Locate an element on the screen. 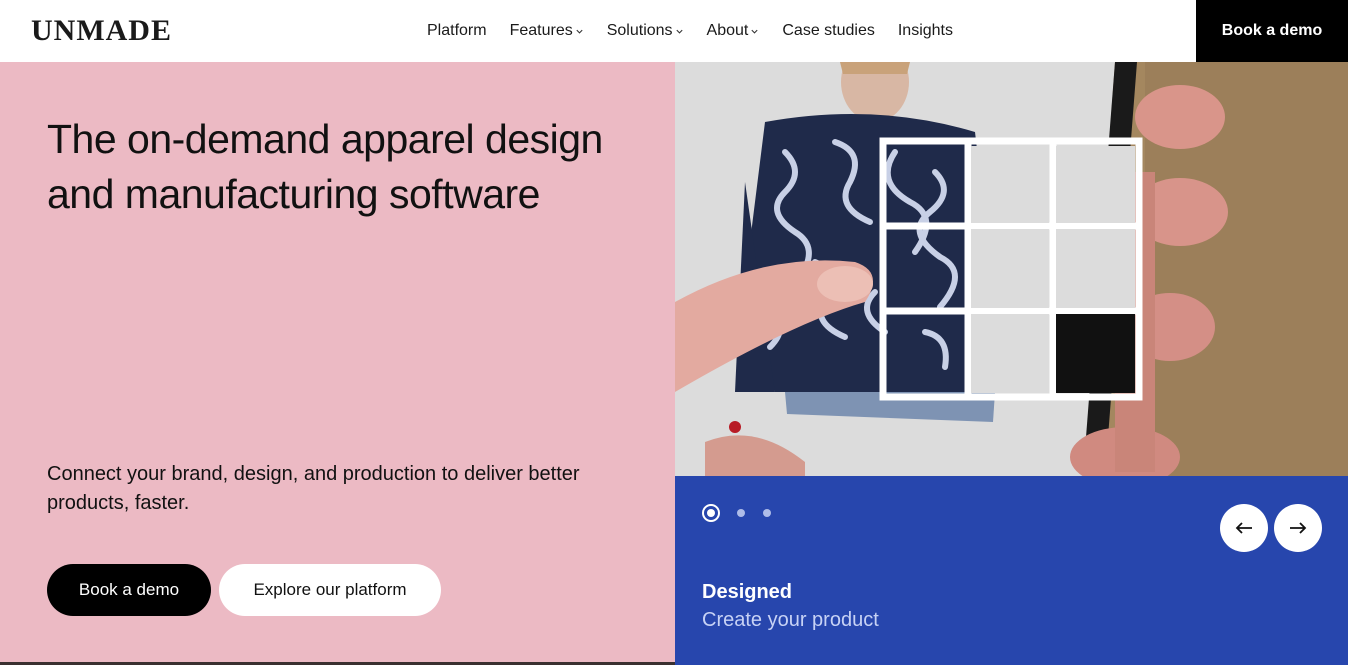 The width and height of the screenshot is (1348, 665). explore-platform-button: Explore our platform is located at coordinates (330, 590).